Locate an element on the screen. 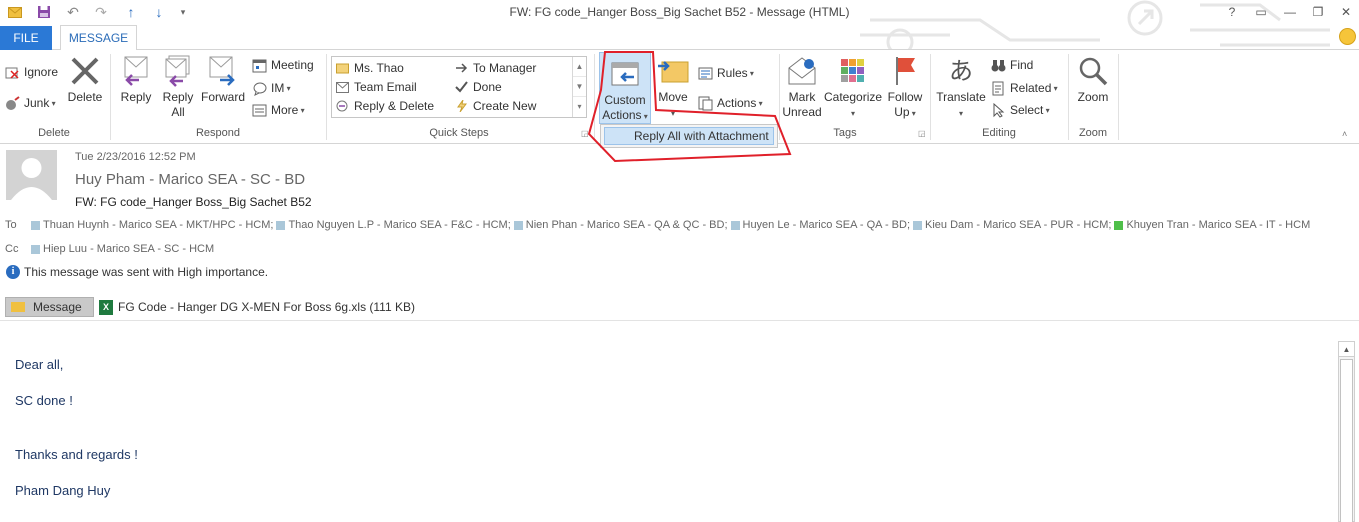  tab-message: MESSAGE is located at coordinates (98, 38).